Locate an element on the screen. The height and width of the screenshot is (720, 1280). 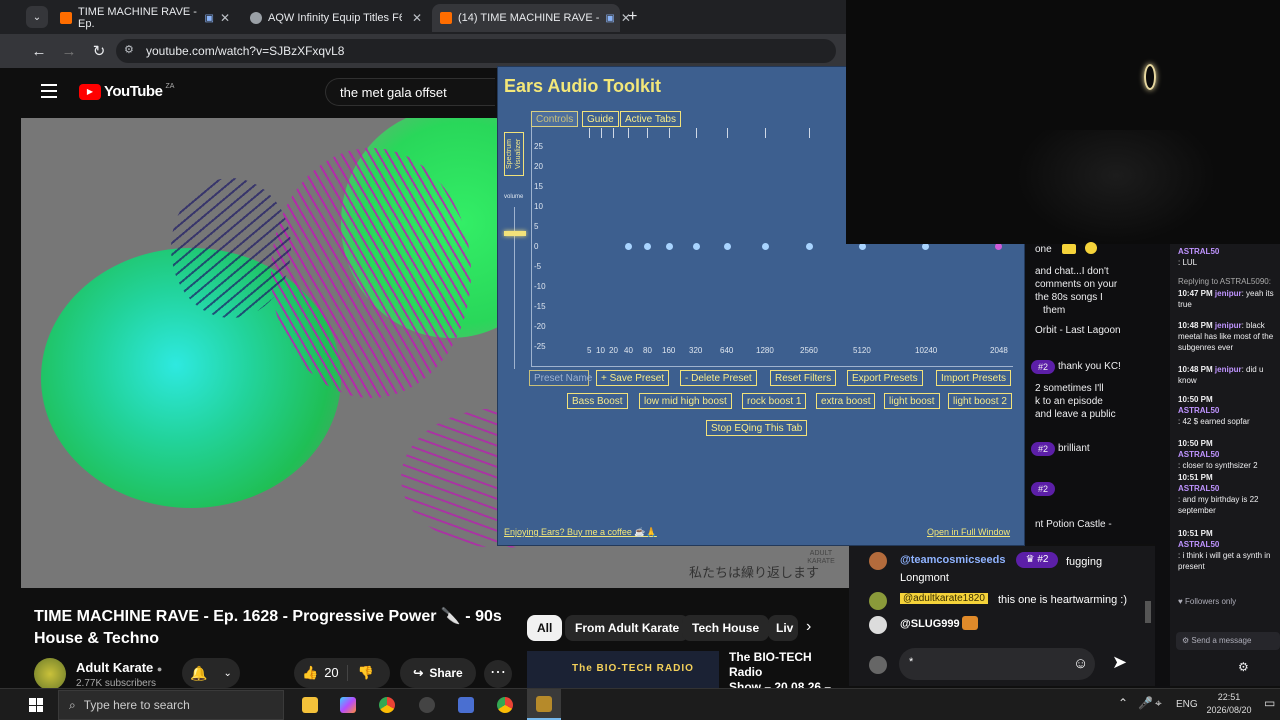
dislike-button: 👎 is located at coordinates (366, 673).